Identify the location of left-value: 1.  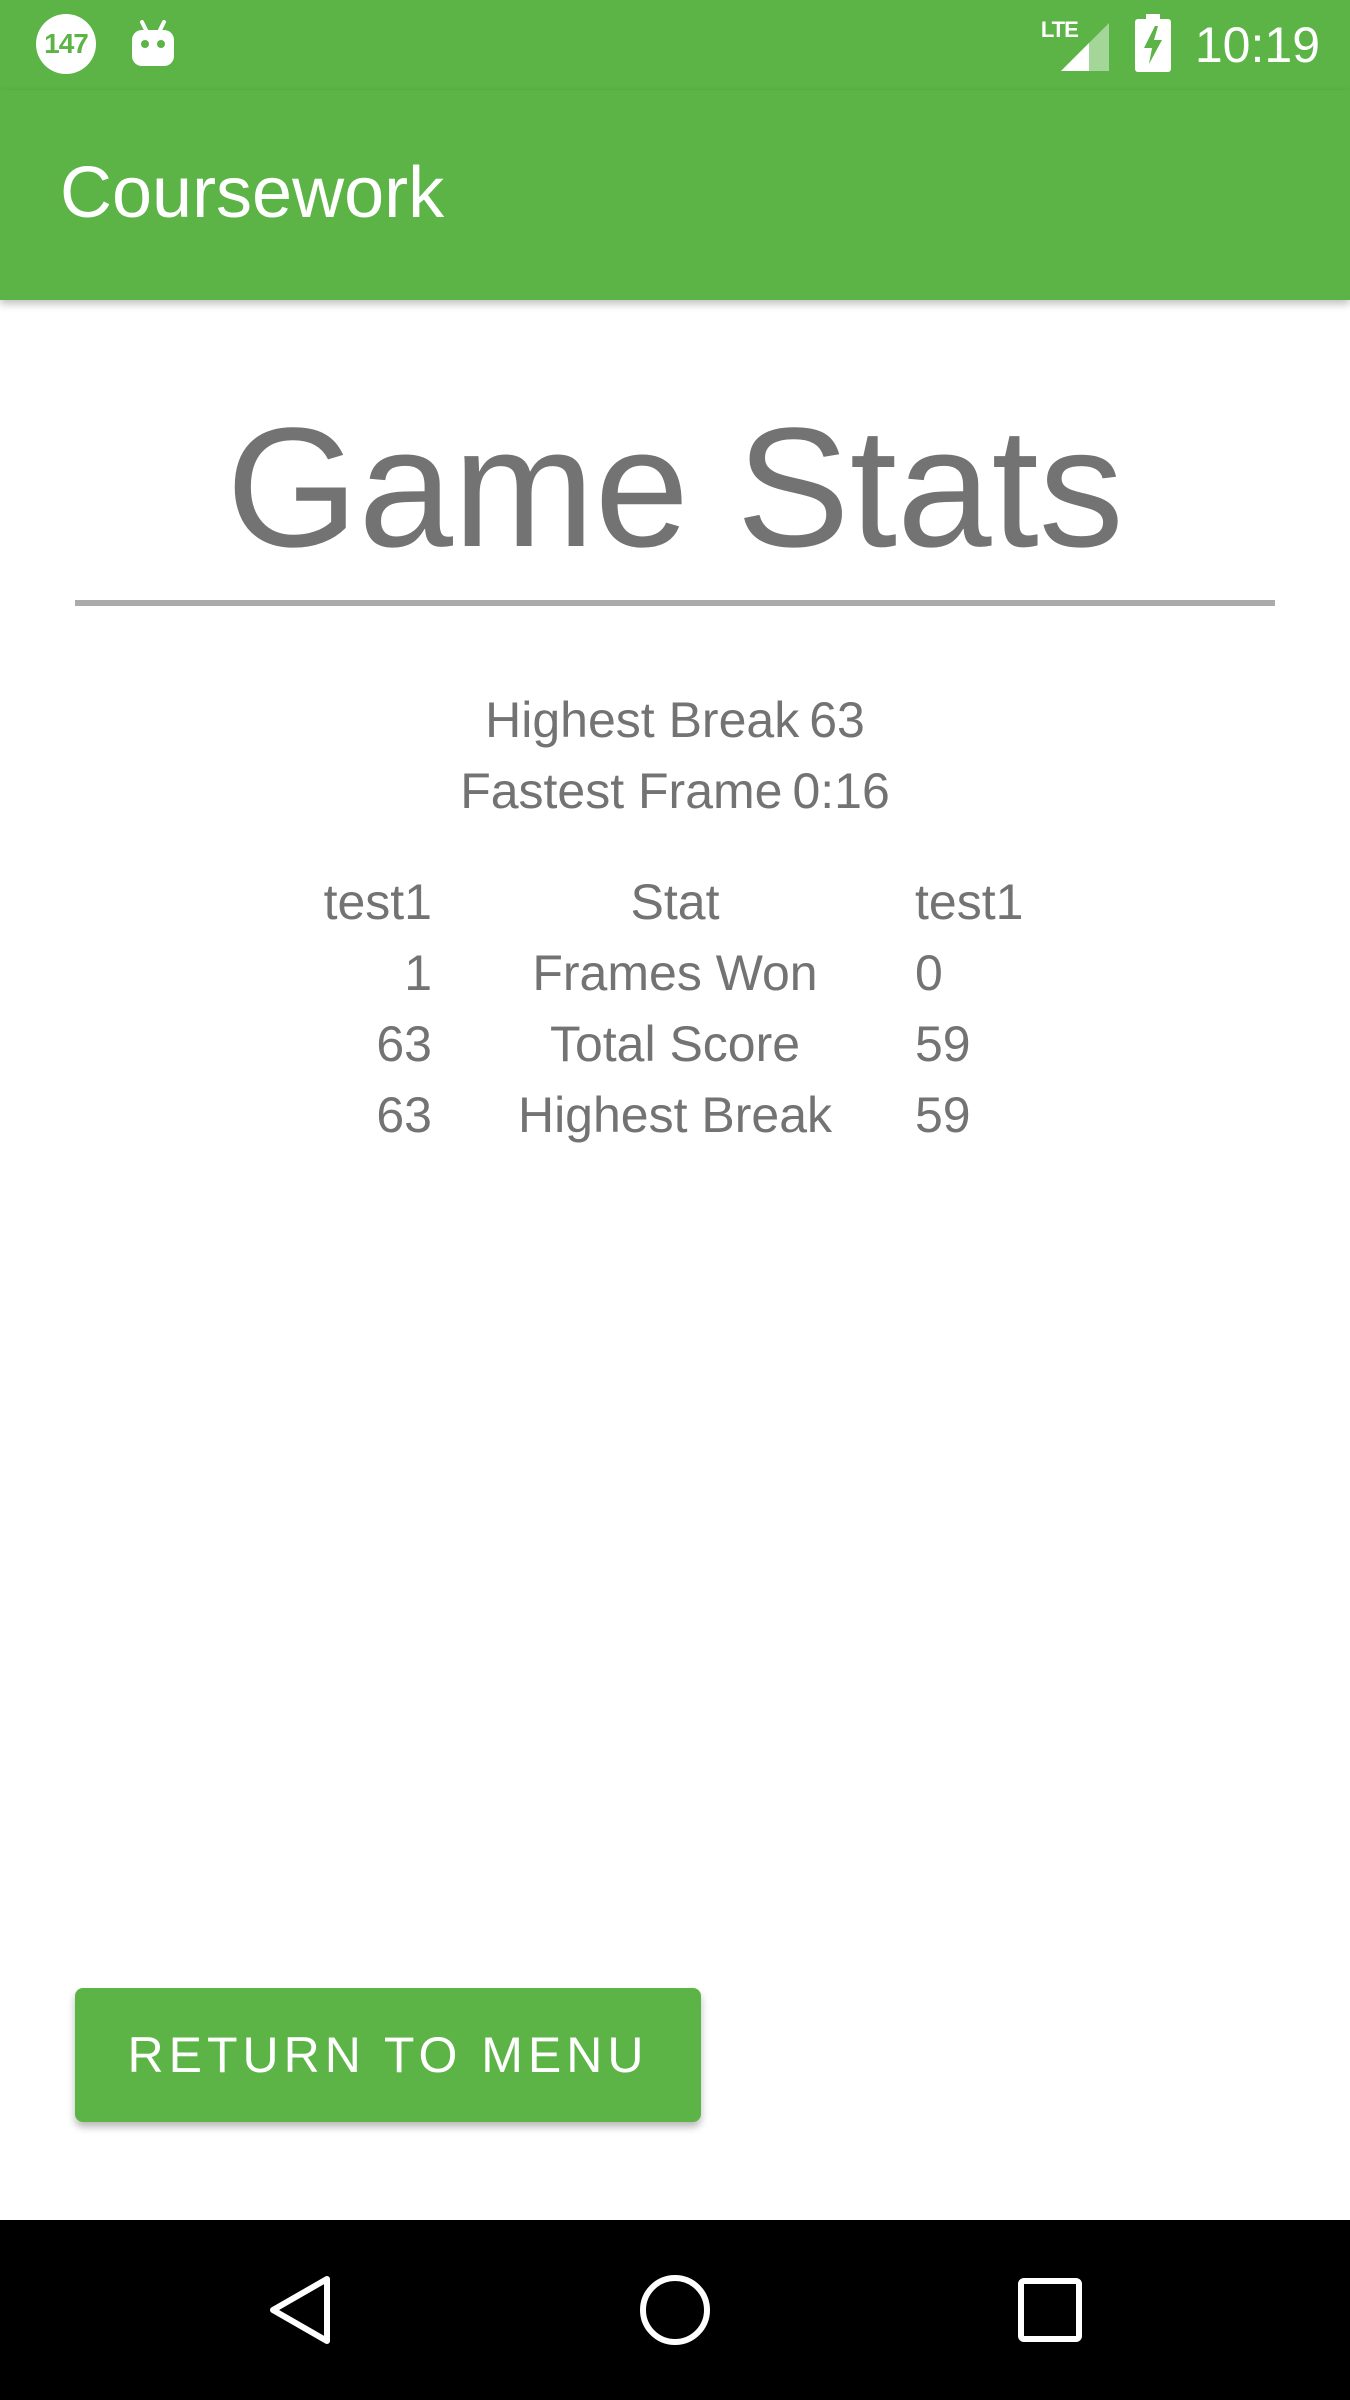
(418, 973).